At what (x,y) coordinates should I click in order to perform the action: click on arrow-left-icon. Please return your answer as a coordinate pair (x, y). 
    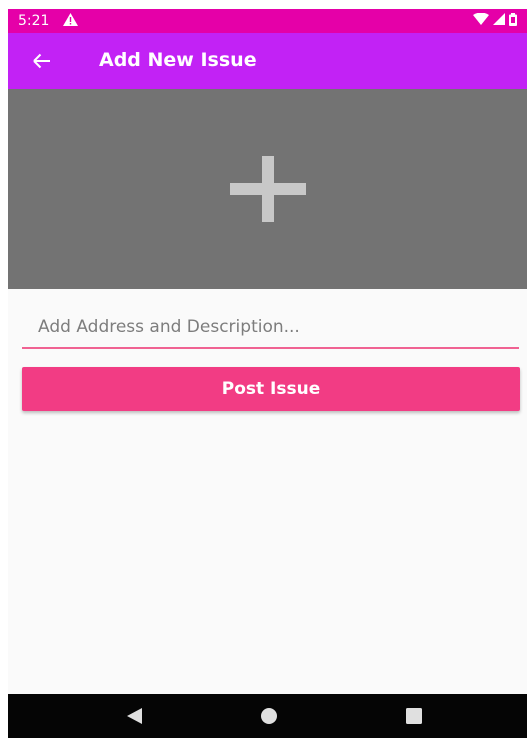
    Looking at the image, I should click on (42, 61).